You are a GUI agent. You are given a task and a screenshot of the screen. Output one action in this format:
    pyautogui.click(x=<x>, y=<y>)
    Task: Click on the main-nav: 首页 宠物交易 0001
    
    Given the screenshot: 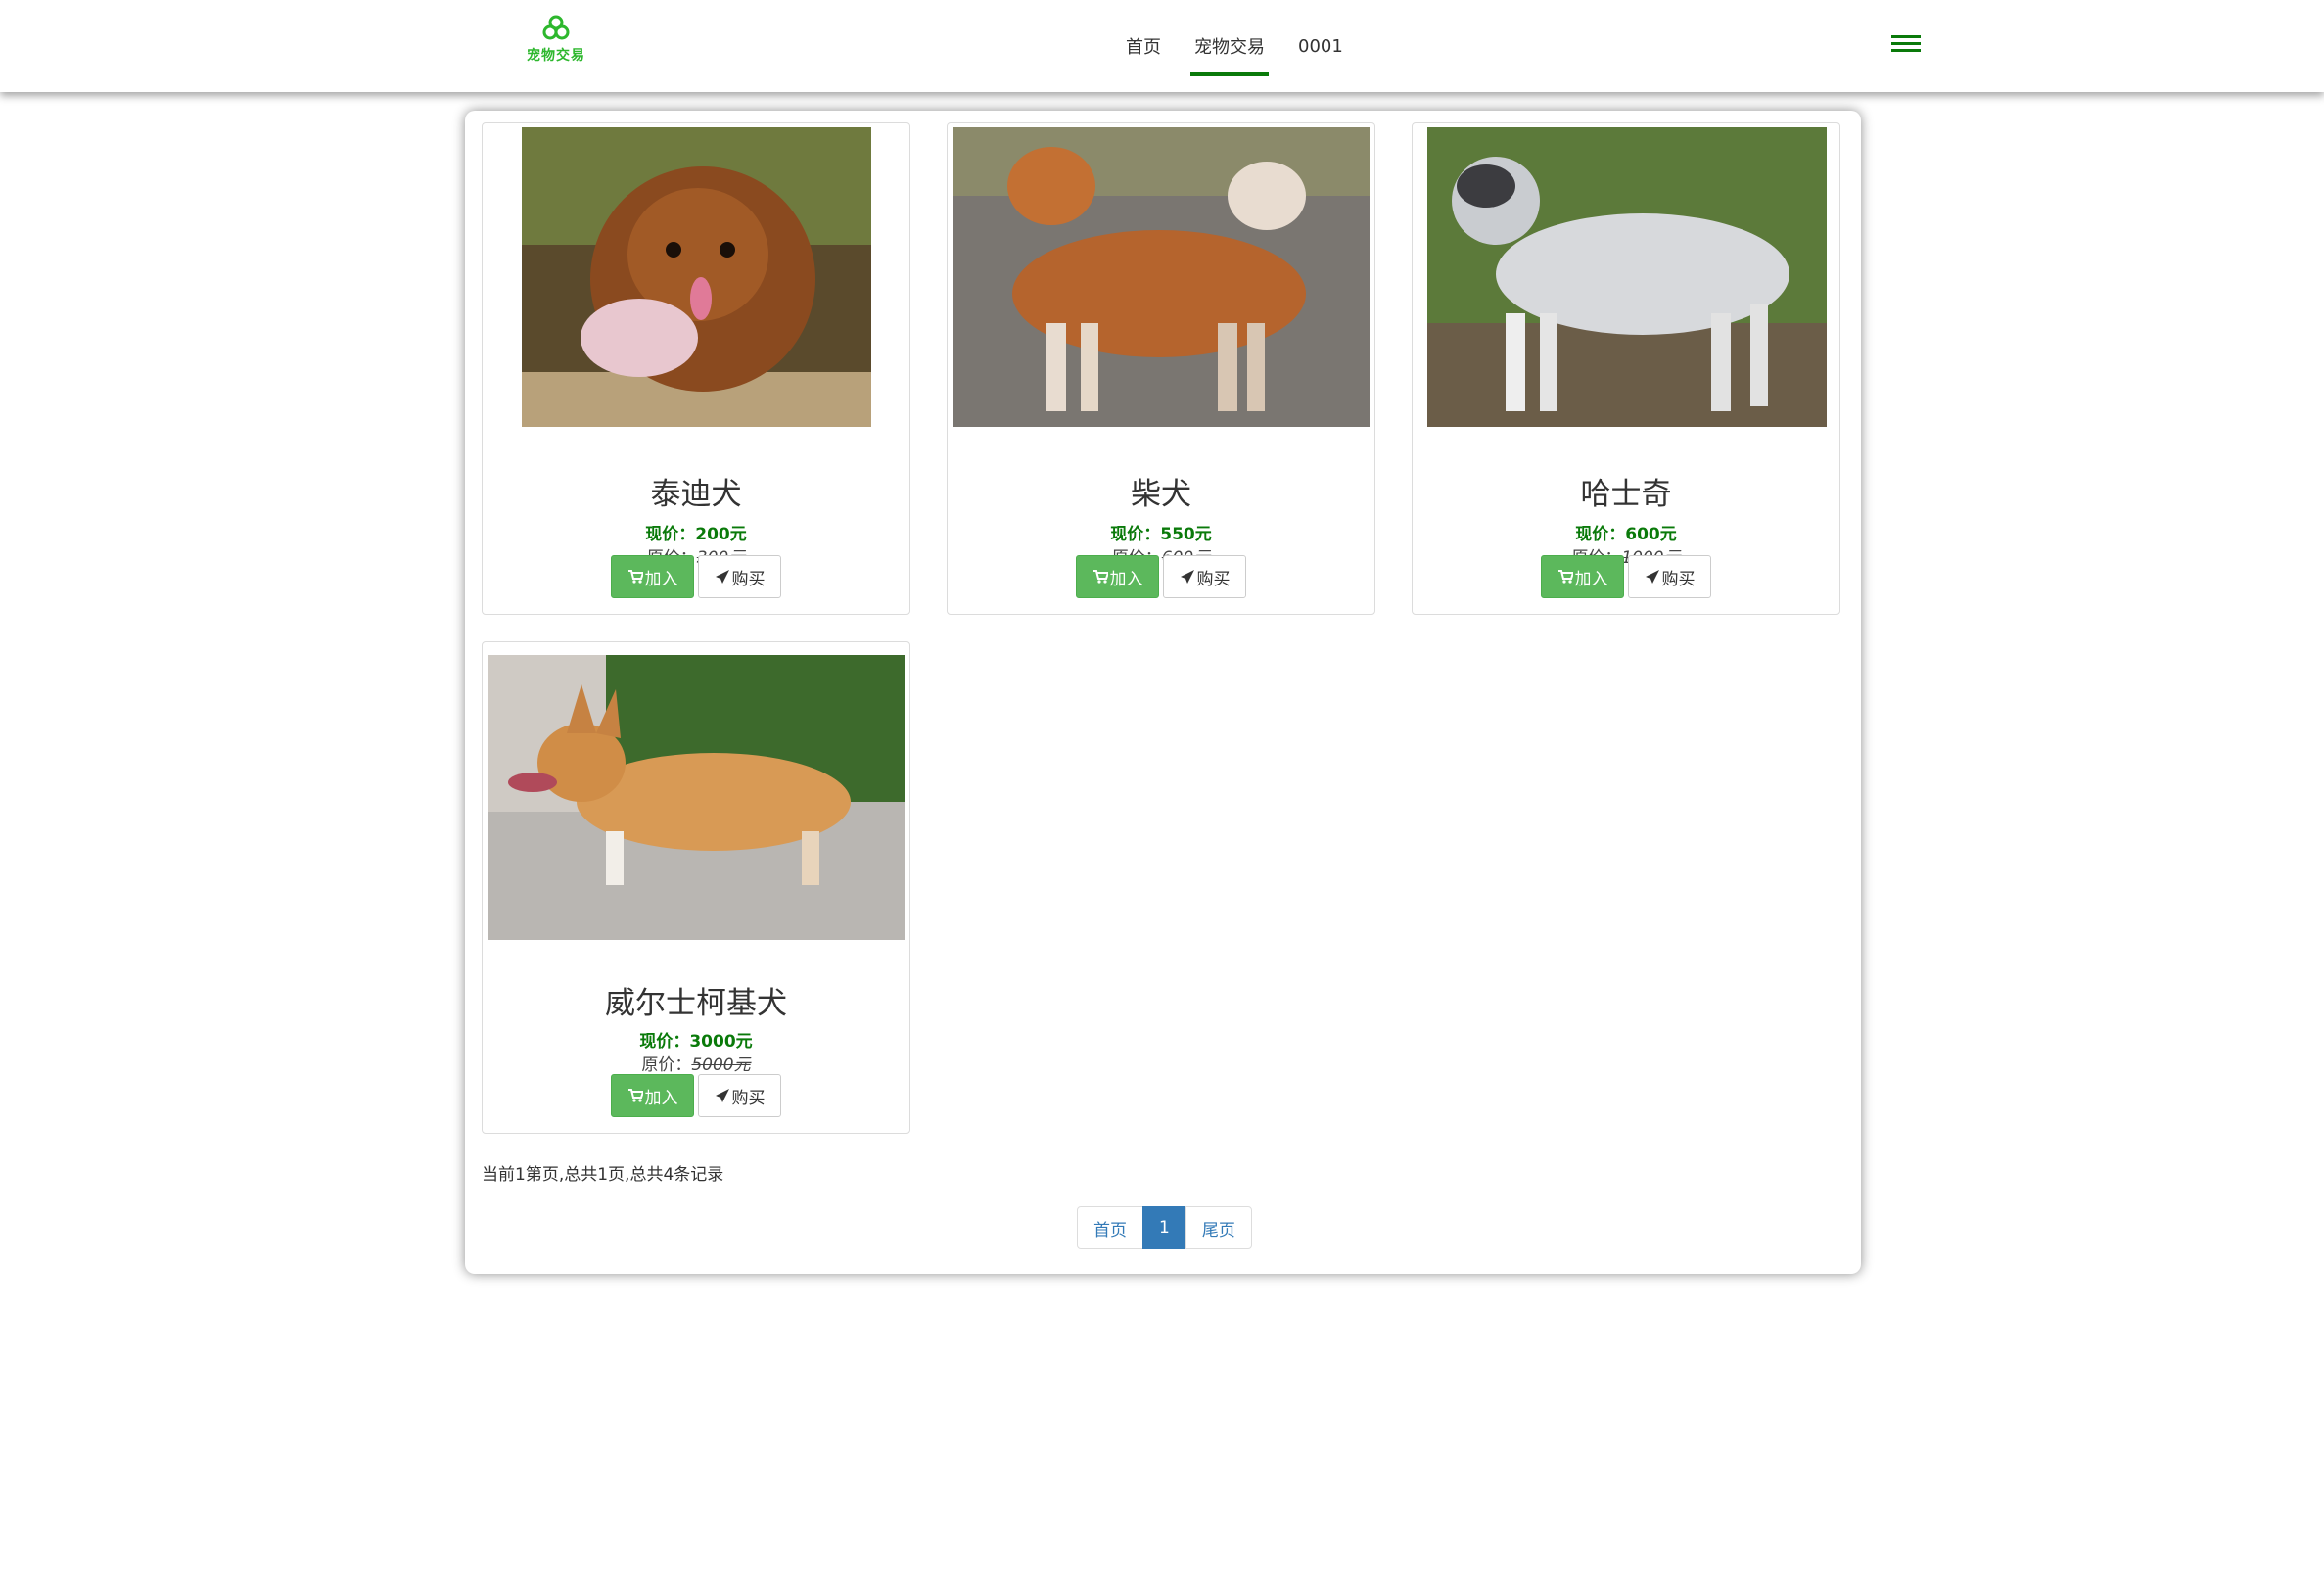 What is the action you would take?
    pyautogui.click(x=1243, y=46)
    